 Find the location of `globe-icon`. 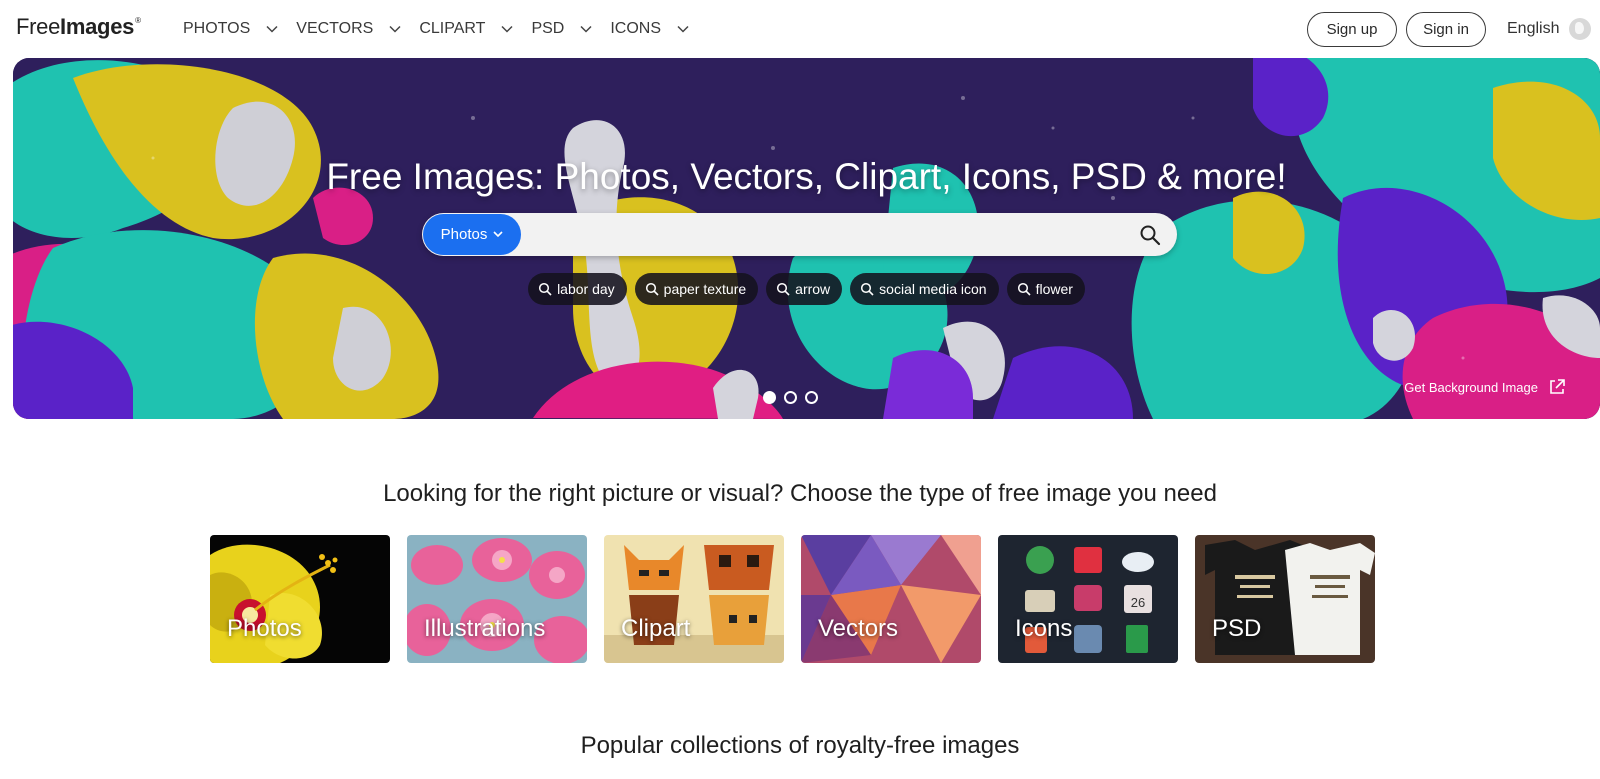

globe-icon is located at coordinates (1580, 29).